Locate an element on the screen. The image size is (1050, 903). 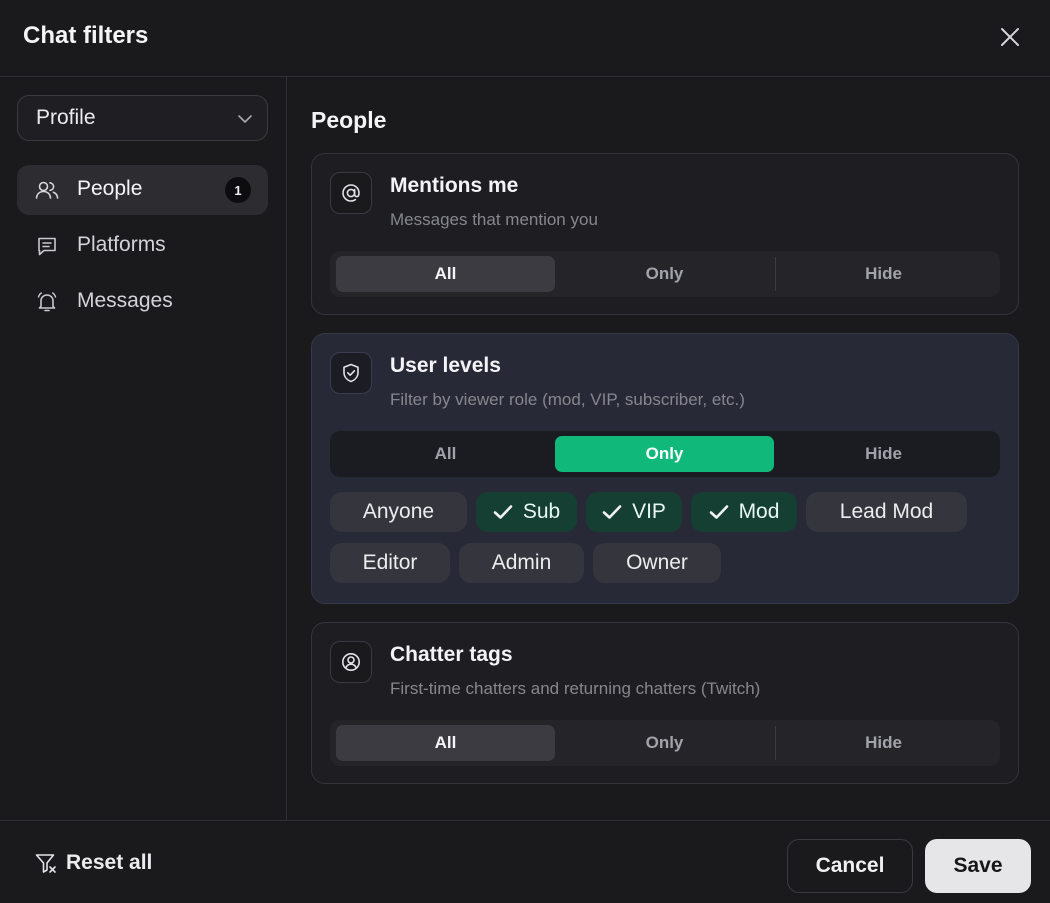
close-icon is located at coordinates (1010, 37).